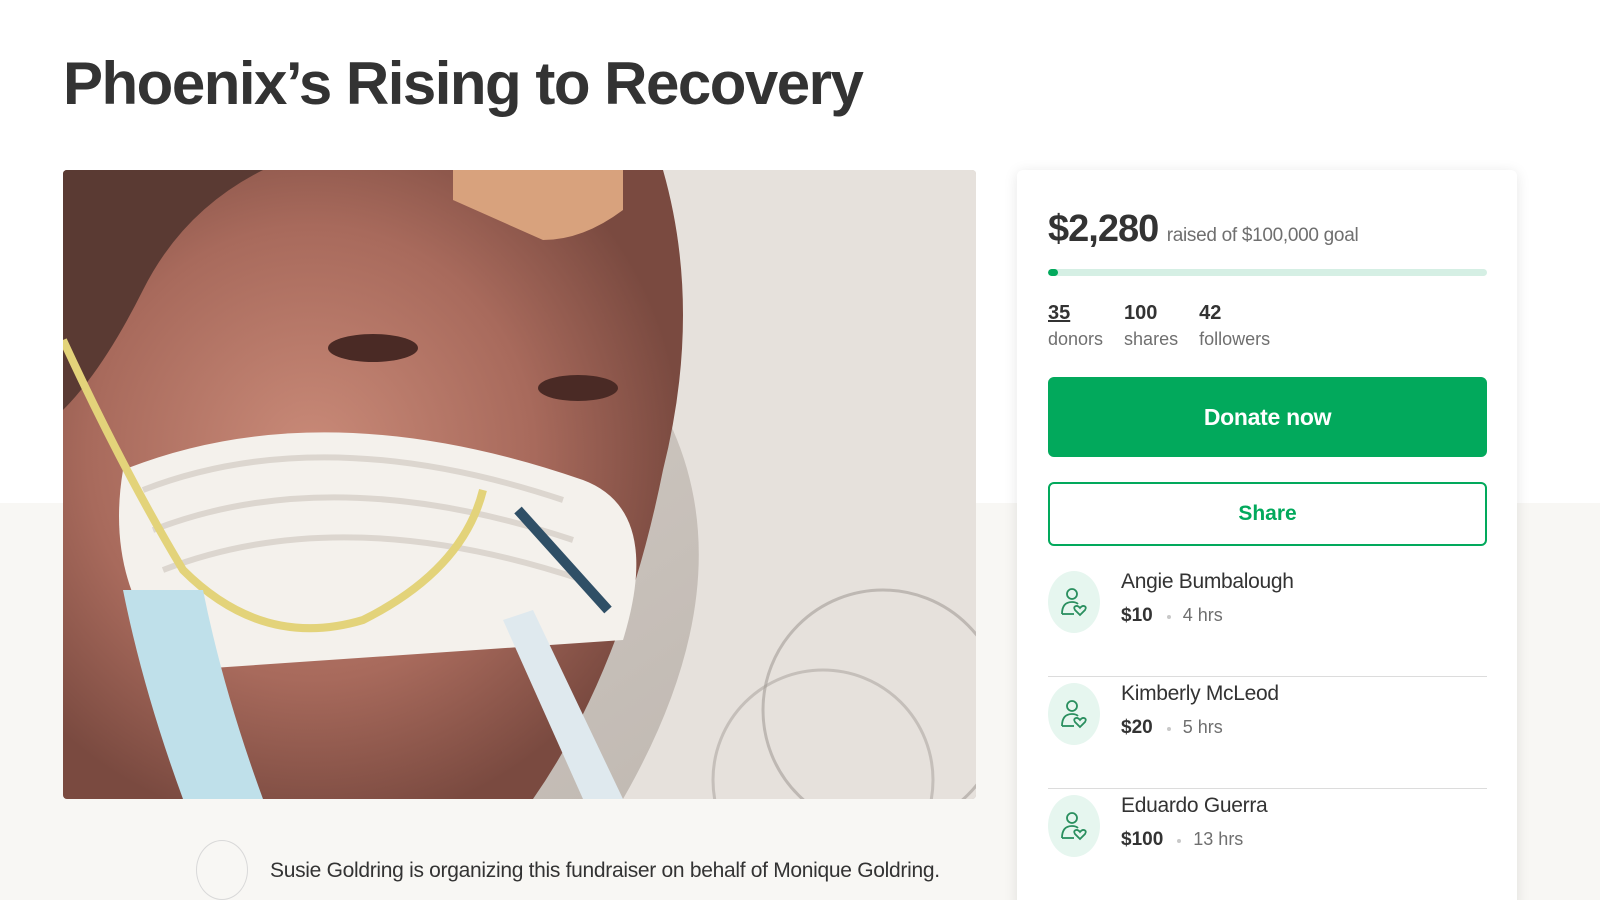 The height and width of the screenshot is (900, 1600). Describe the element at coordinates (1172, 616) in the screenshot. I see `donation-meta: $10 4 hrs` at that location.